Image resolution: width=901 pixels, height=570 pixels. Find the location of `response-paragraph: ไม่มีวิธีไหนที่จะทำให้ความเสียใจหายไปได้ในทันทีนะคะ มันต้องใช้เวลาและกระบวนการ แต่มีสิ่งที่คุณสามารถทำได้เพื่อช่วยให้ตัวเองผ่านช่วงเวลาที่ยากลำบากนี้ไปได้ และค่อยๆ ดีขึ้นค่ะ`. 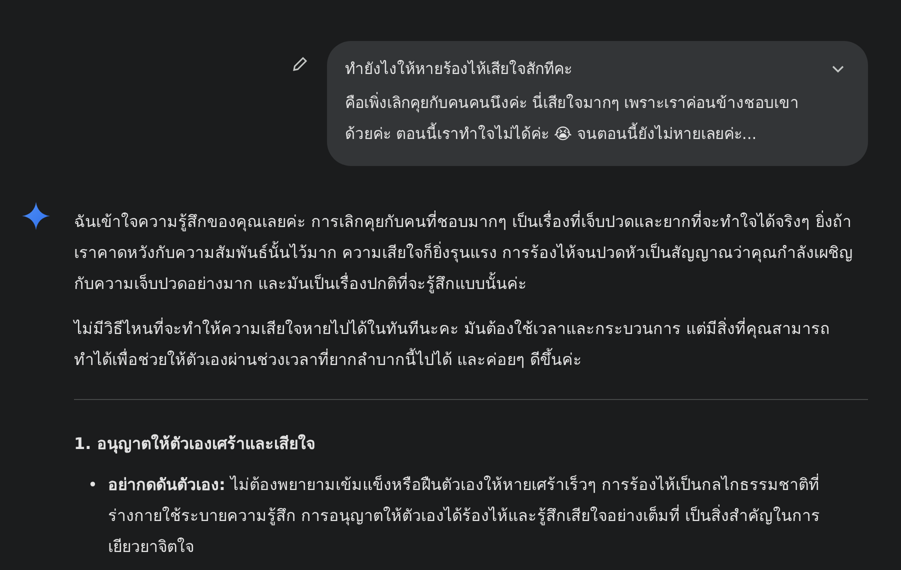

response-paragraph: ไม่มีวิธีไหนที่จะทำให้ความเสียใจหายไปได้ในทันทีนะคะ มันต้องใช้เวลาและกระบวนการ แต่มีสิ่งที่คุณสามารถทำได้เพื่อช่วยให้ตัวเองผ่านช่วงเวลาที่ยากลำบากนี้ไปได้ และค่อยๆ ดีขึ้นค่ะ is located at coordinates (453, 343).